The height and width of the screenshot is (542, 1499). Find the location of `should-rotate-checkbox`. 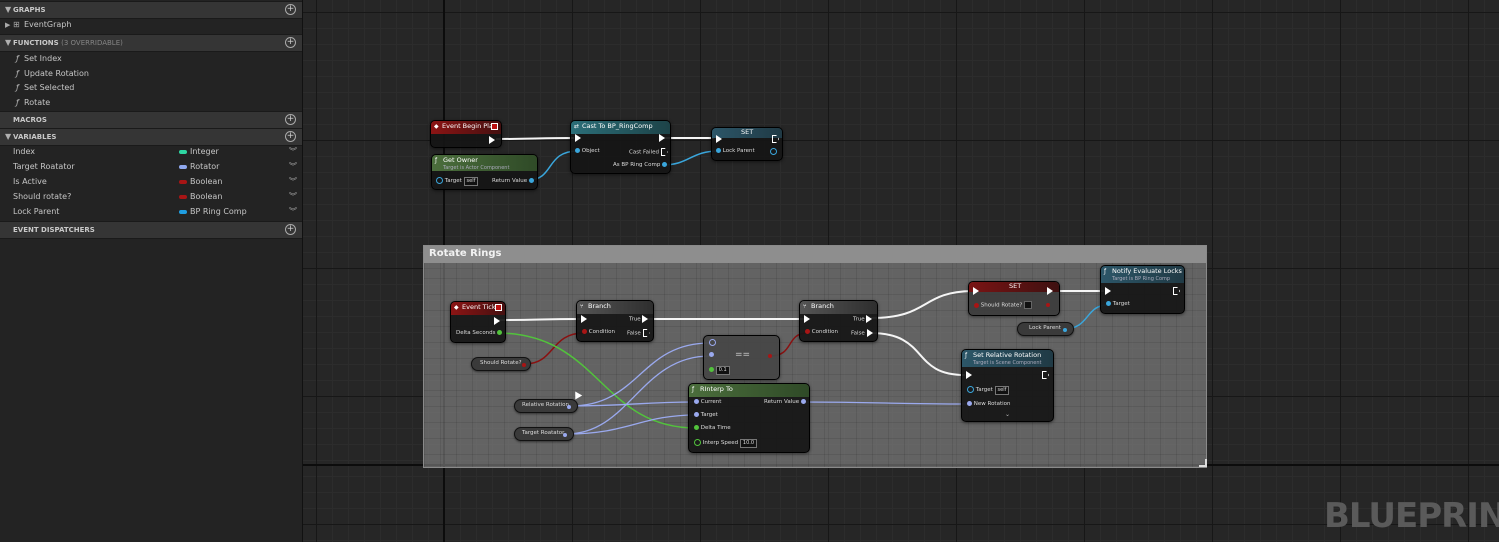

should-rotate-checkbox is located at coordinates (1028, 305).